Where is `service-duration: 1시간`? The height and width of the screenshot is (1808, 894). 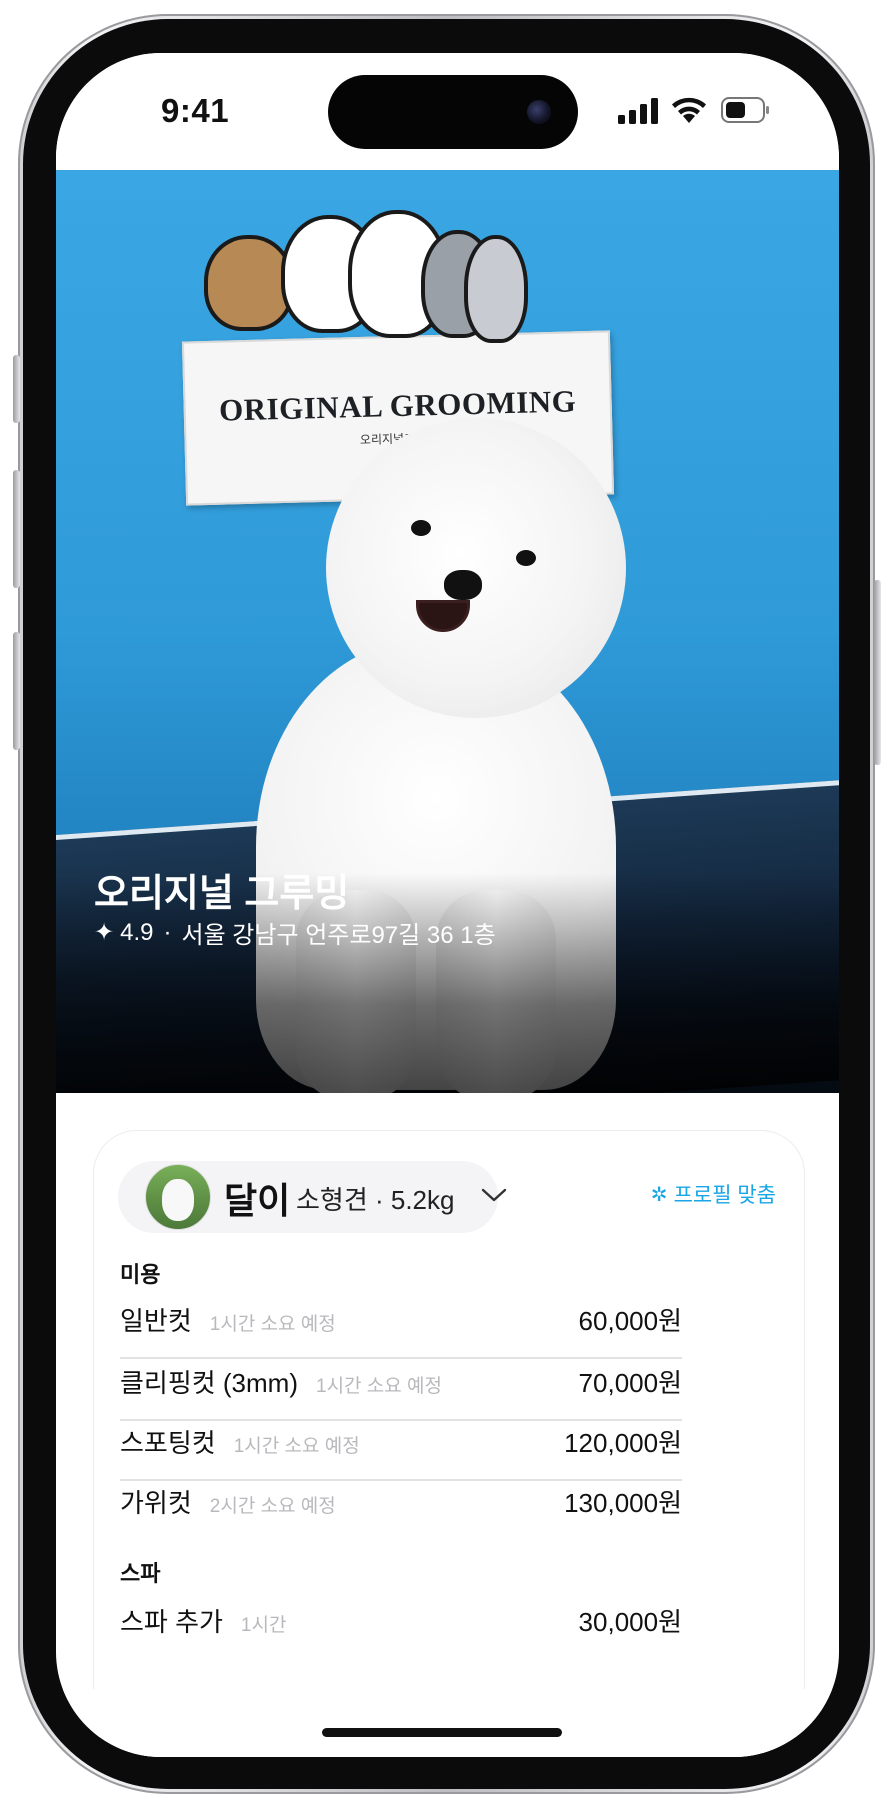 service-duration: 1시간 is located at coordinates (263, 1625).